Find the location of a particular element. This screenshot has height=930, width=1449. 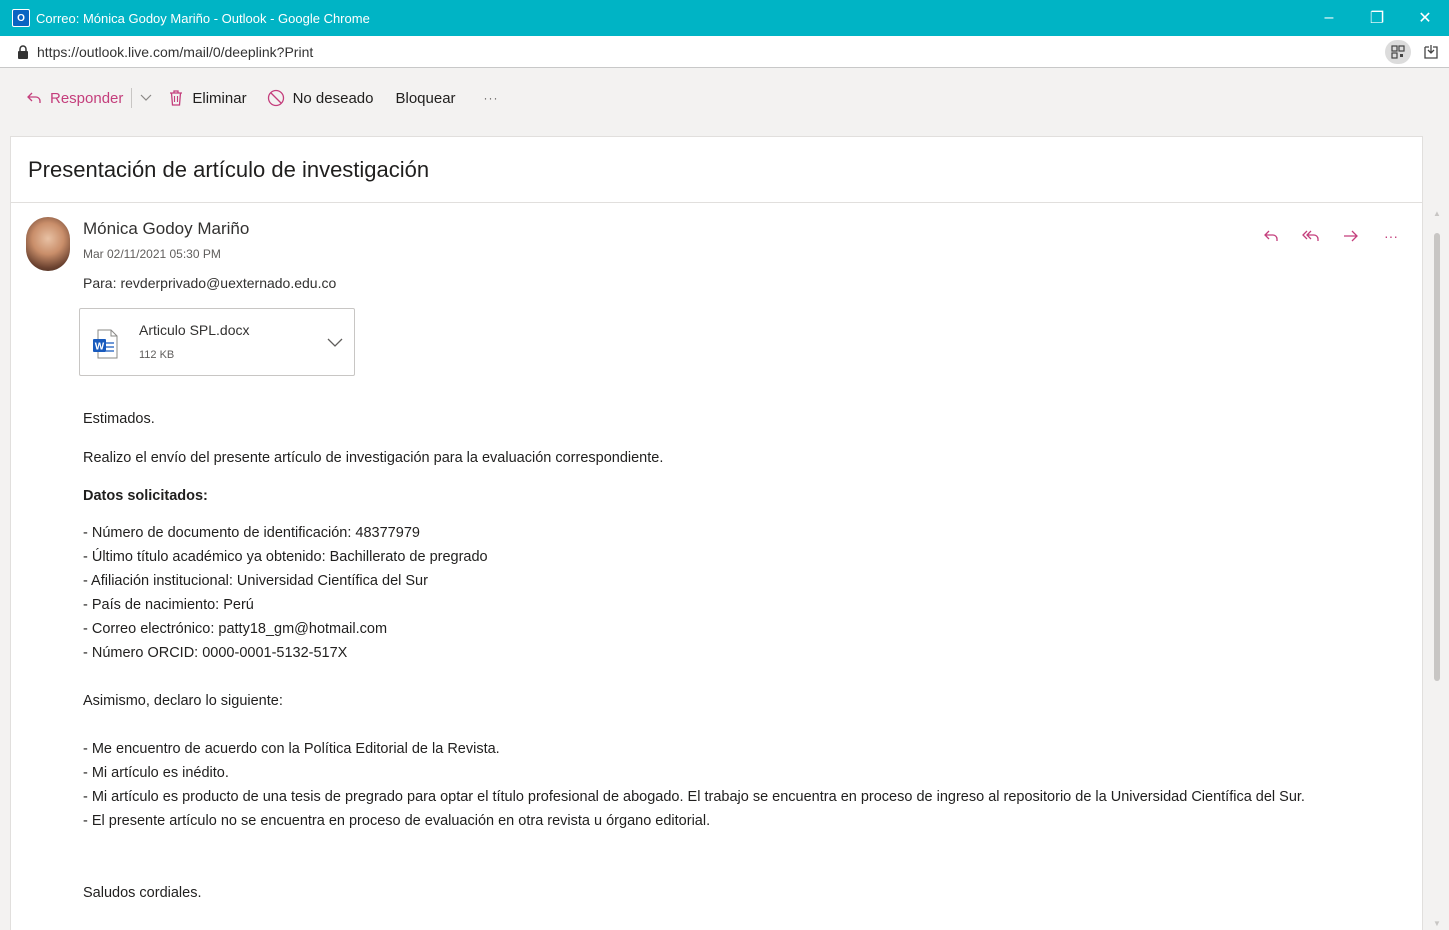

attachment-name: Articulo SPL.docx is located at coordinates (194, 330).